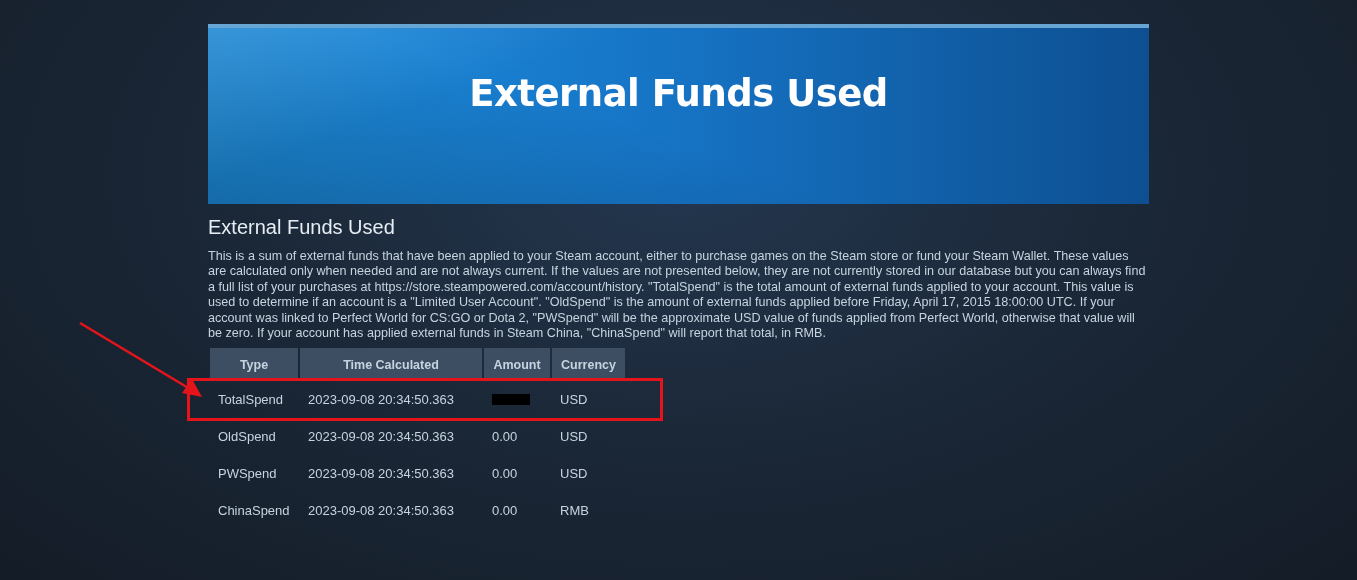 The width and height of the screenshot is (1357, 580). Describe the element at coordinates (678, 93) in the screenshot. I see `banner-title: External Funds Used` at that location.